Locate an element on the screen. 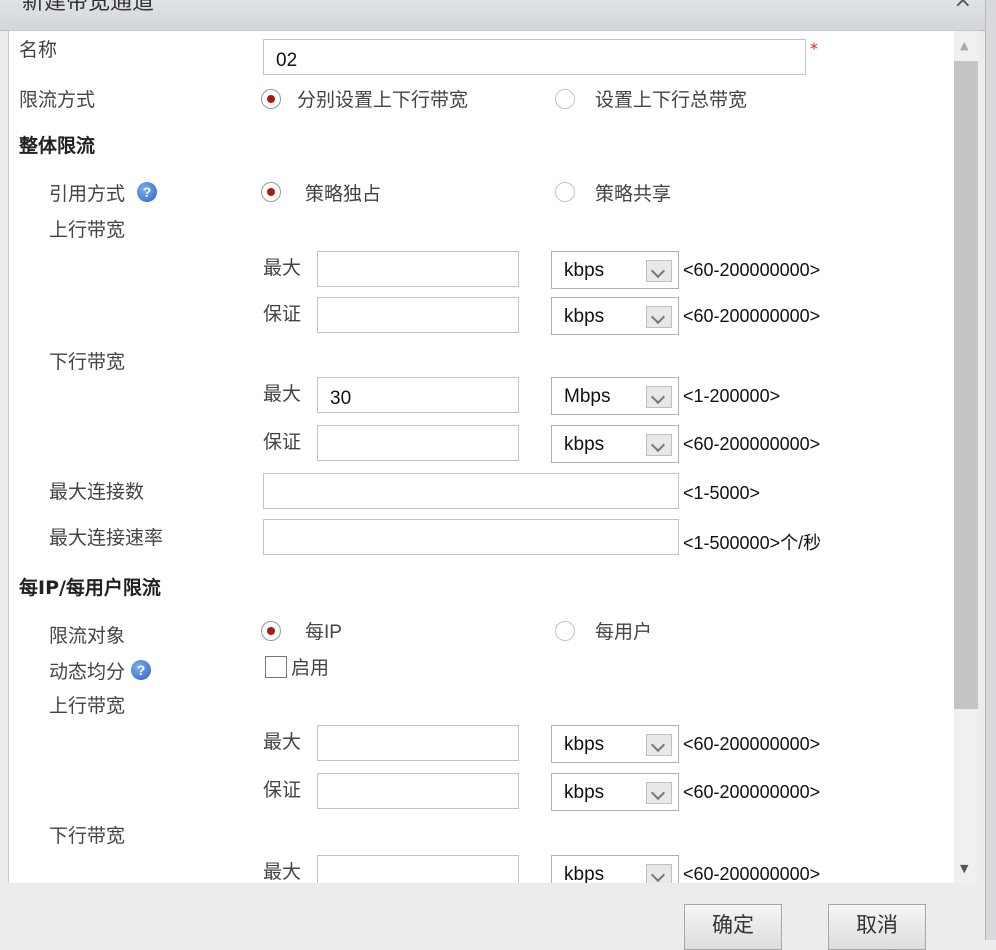  overall-down-guar-label: 保证 is located at coordinates (282, 442).